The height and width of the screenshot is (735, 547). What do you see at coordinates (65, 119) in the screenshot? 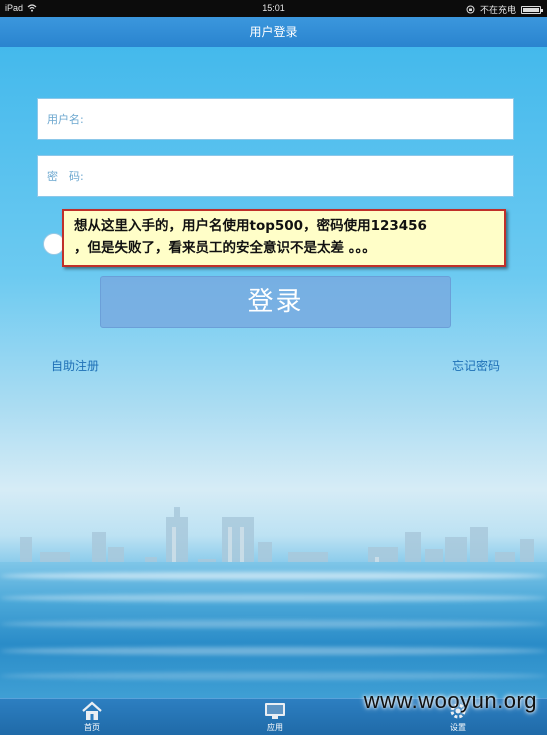
I see `username-label: 用户名:` at bounding box center [65, 119].